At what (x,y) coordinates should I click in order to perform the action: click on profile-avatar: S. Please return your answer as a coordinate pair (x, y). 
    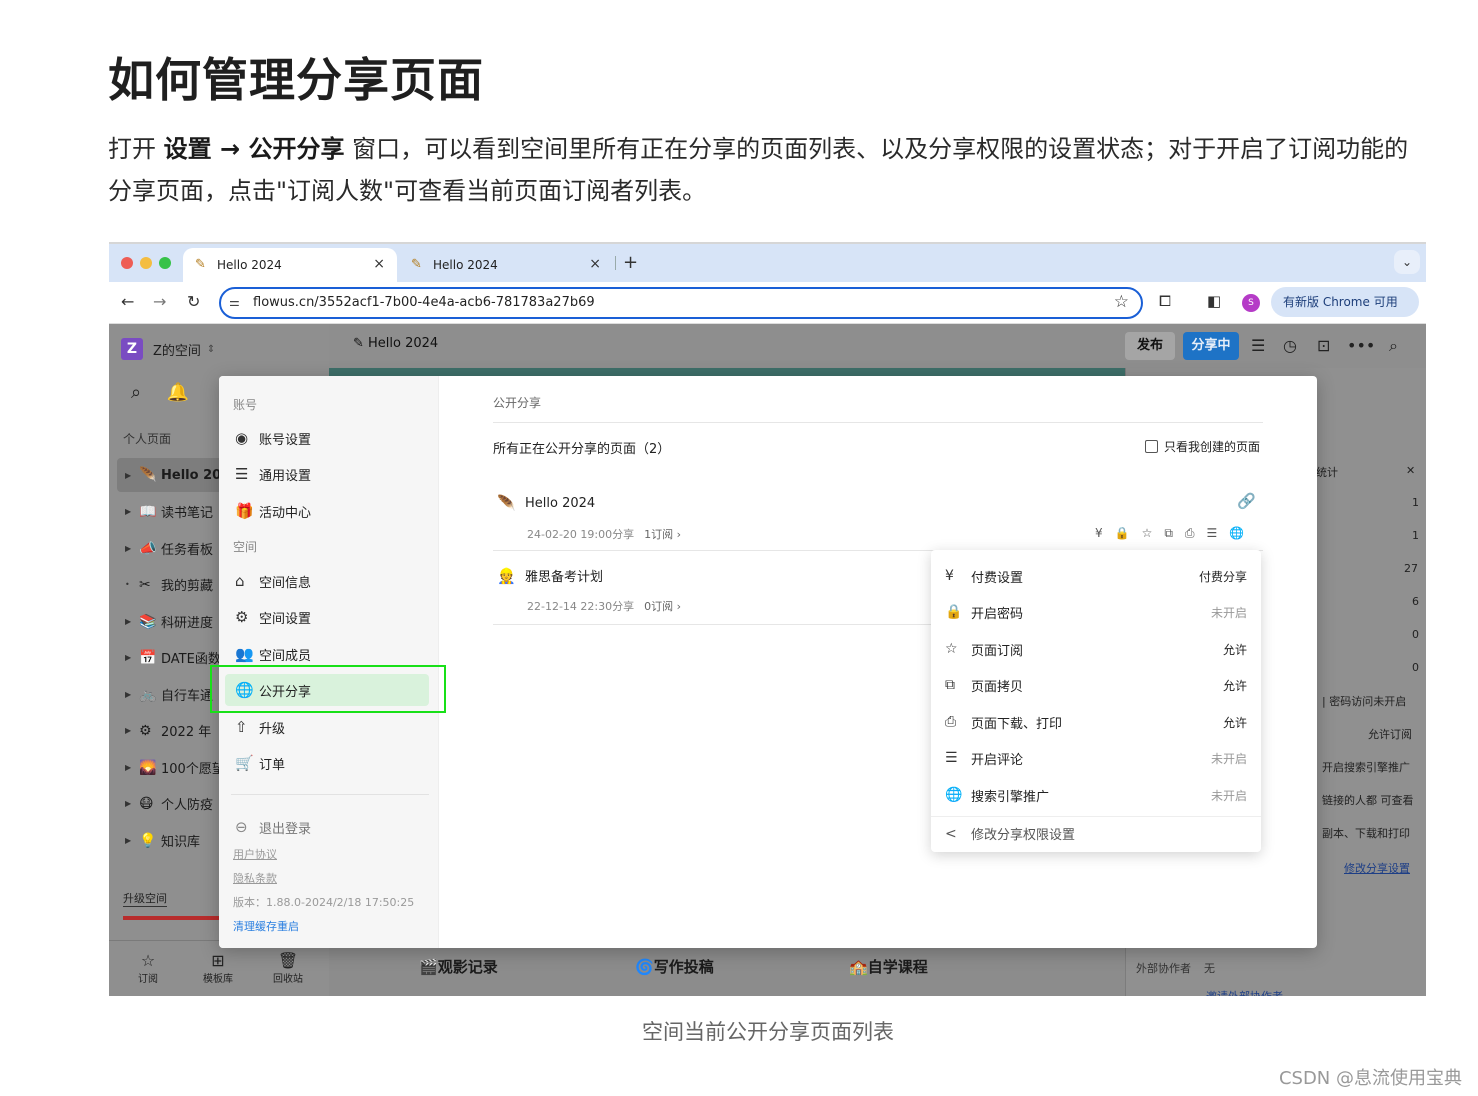
    Looking at the image, I should click on (1251, 303).